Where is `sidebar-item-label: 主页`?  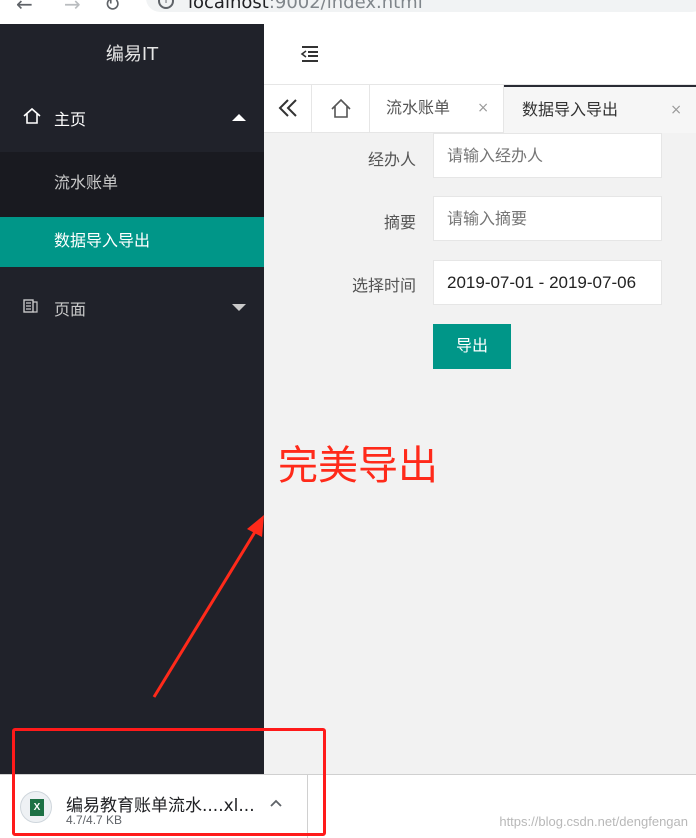 sidebar-item-label: 主页 is located at coordinates (70, 119).